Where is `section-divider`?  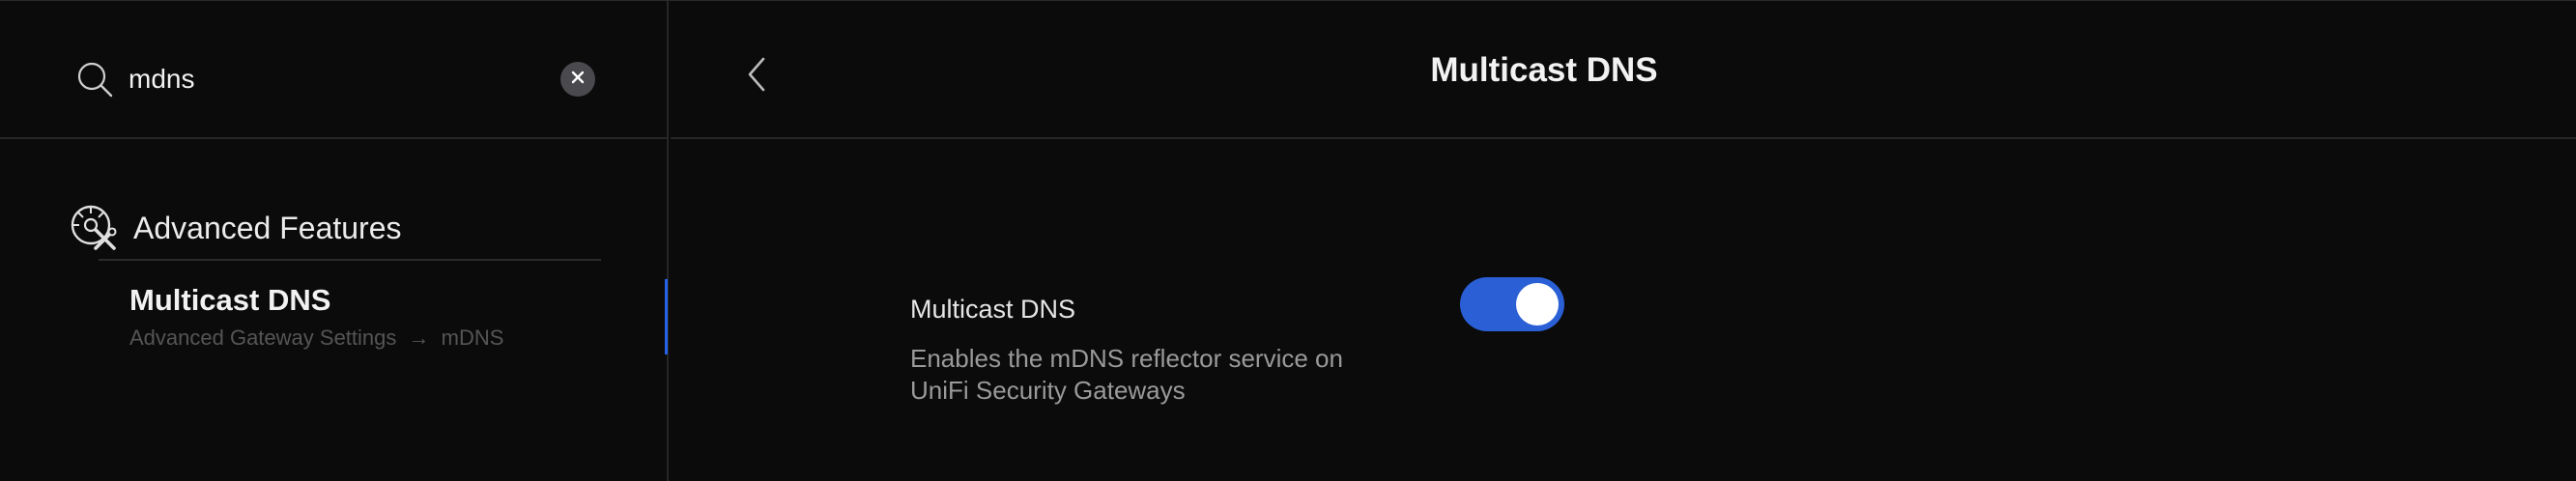
section-divider is located at coordinates (350, 260).